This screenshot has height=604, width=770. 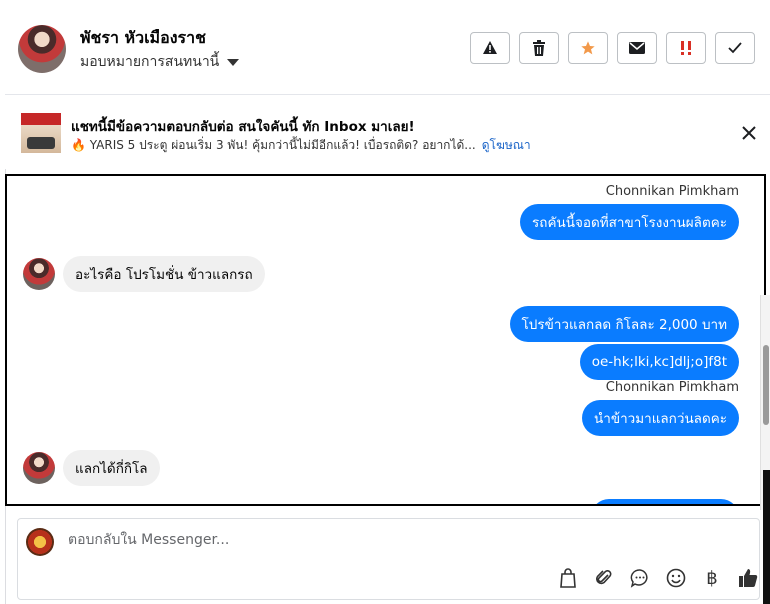 I want to click on saved-replies-button, so click(x=640, y=578).